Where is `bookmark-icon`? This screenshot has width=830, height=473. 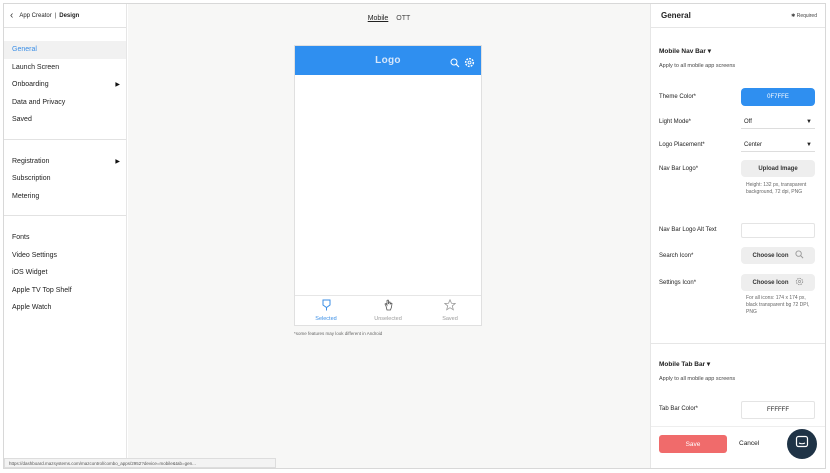 bookmark-icon is located at coordinates (326, 306).